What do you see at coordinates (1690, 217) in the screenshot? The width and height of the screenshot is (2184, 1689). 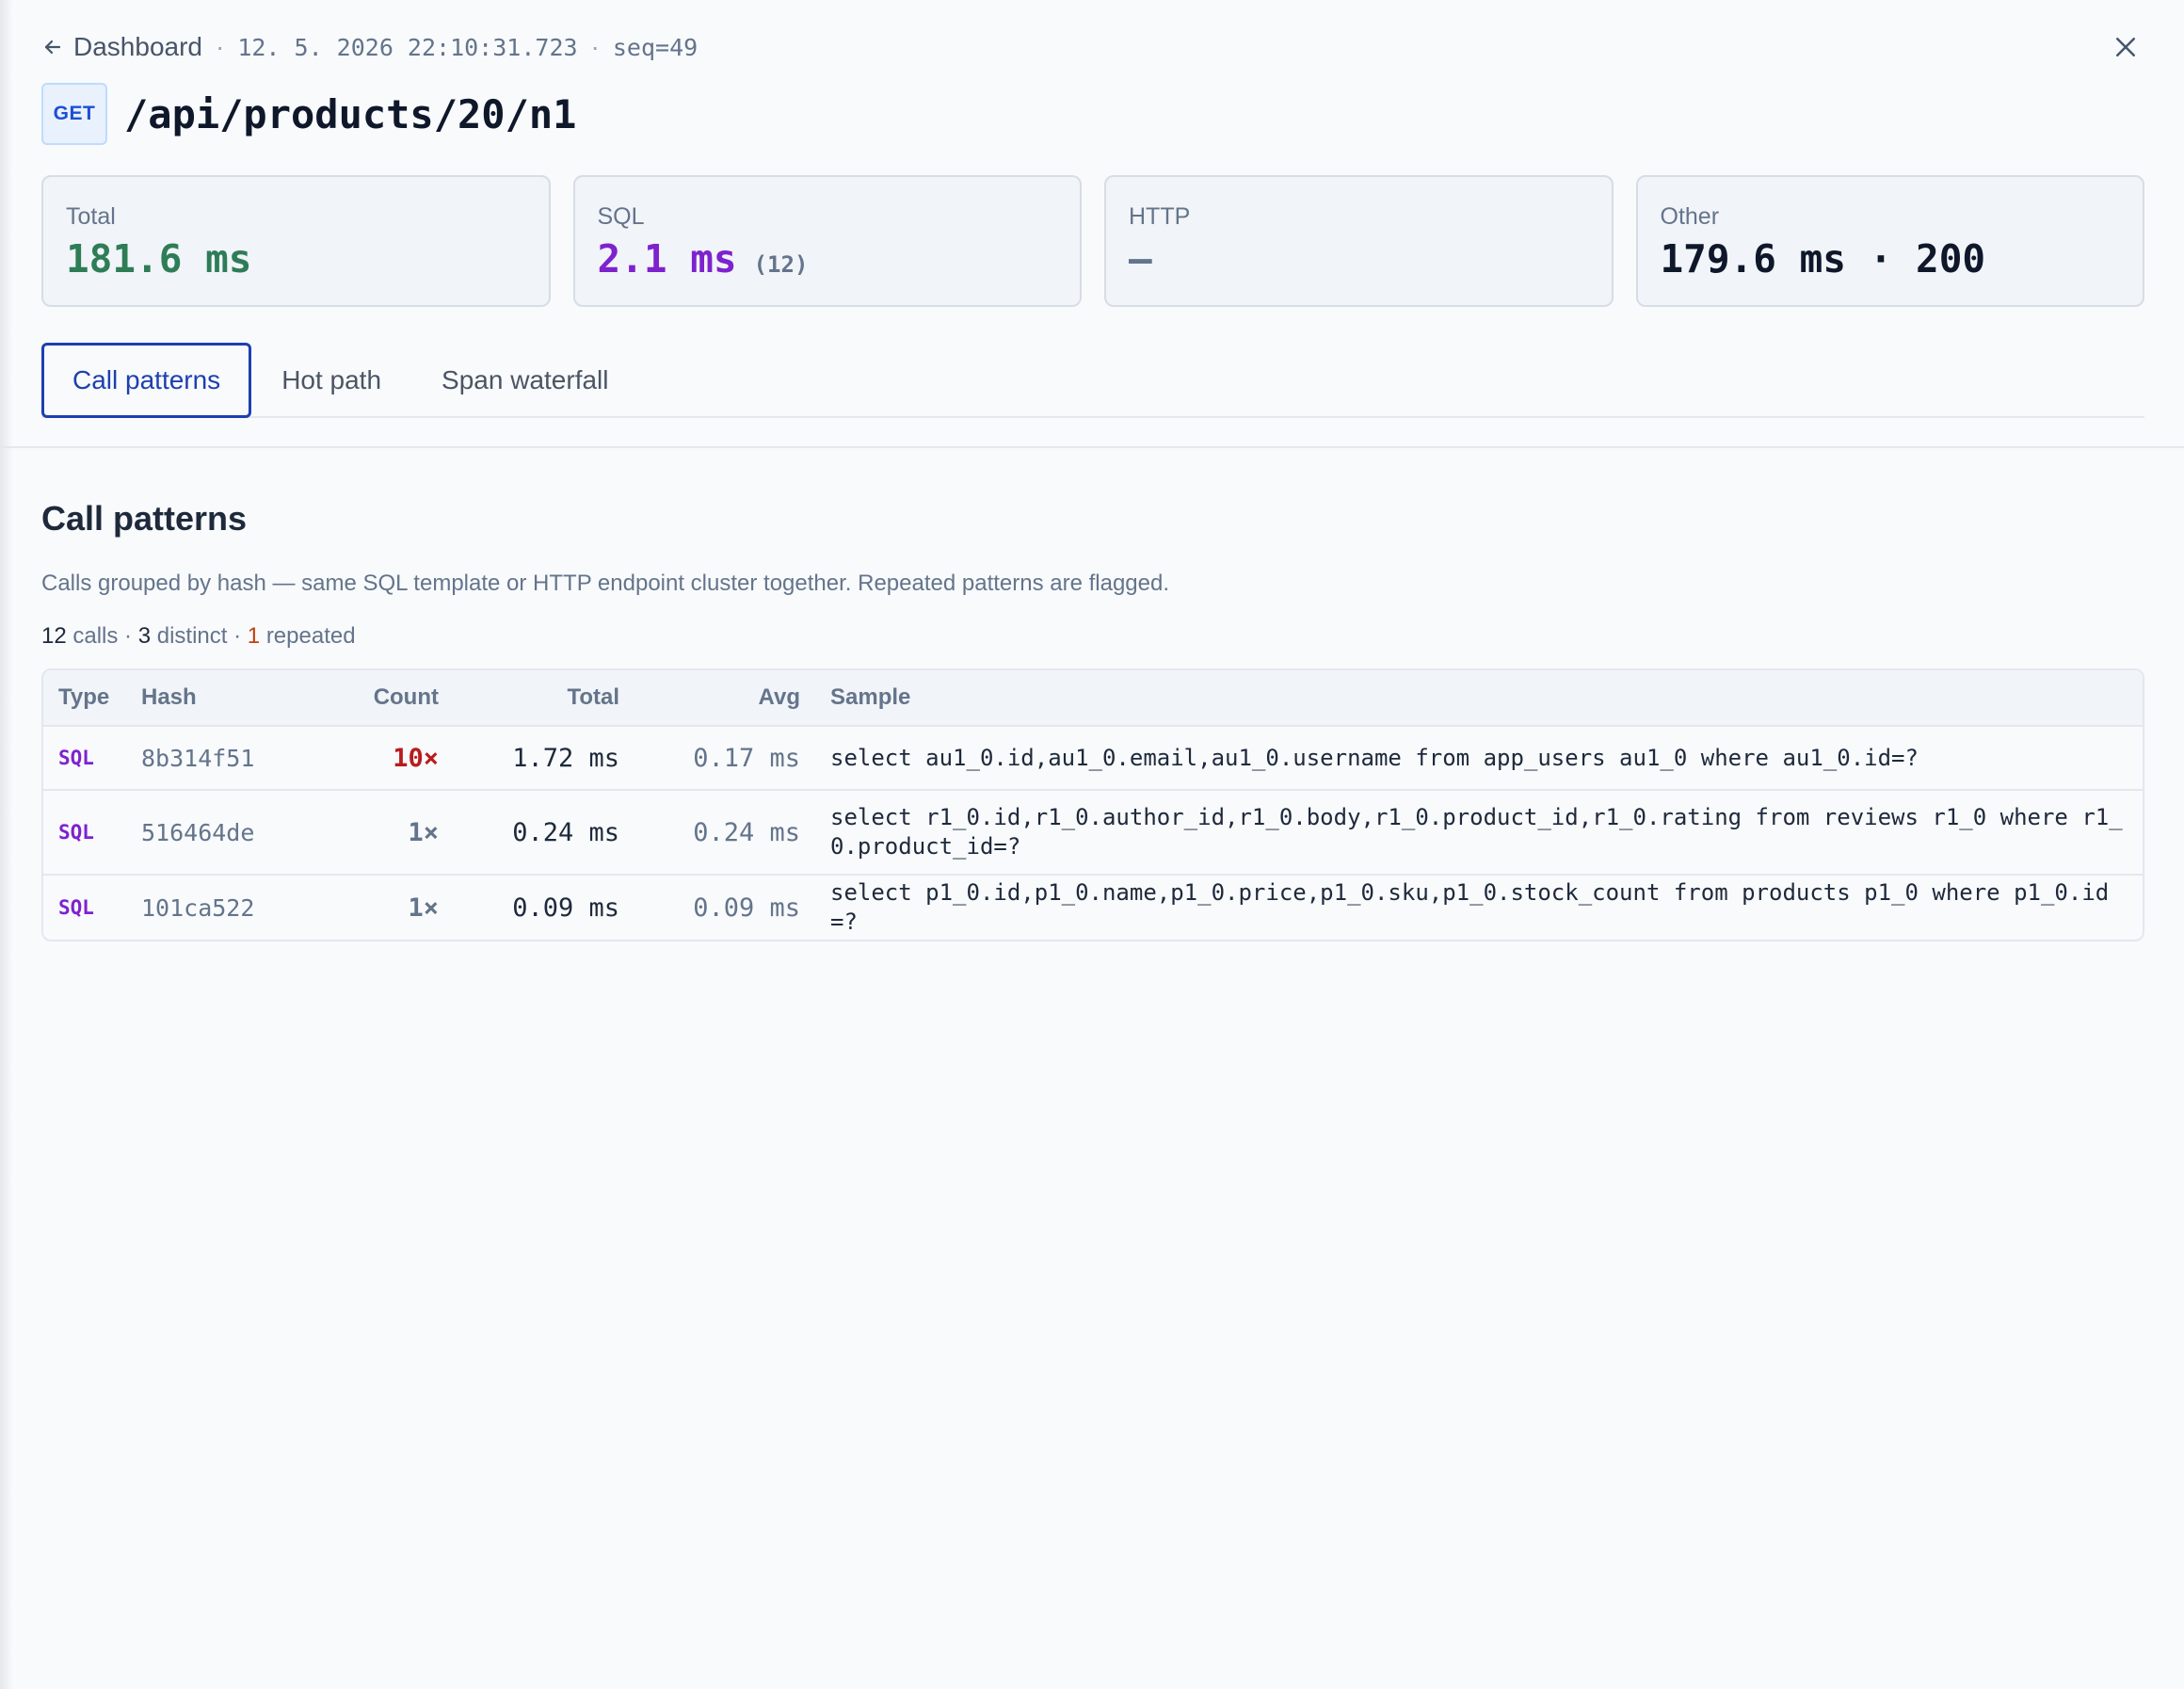 I see `stat-label: Other` at bounding box center [1690, 217].